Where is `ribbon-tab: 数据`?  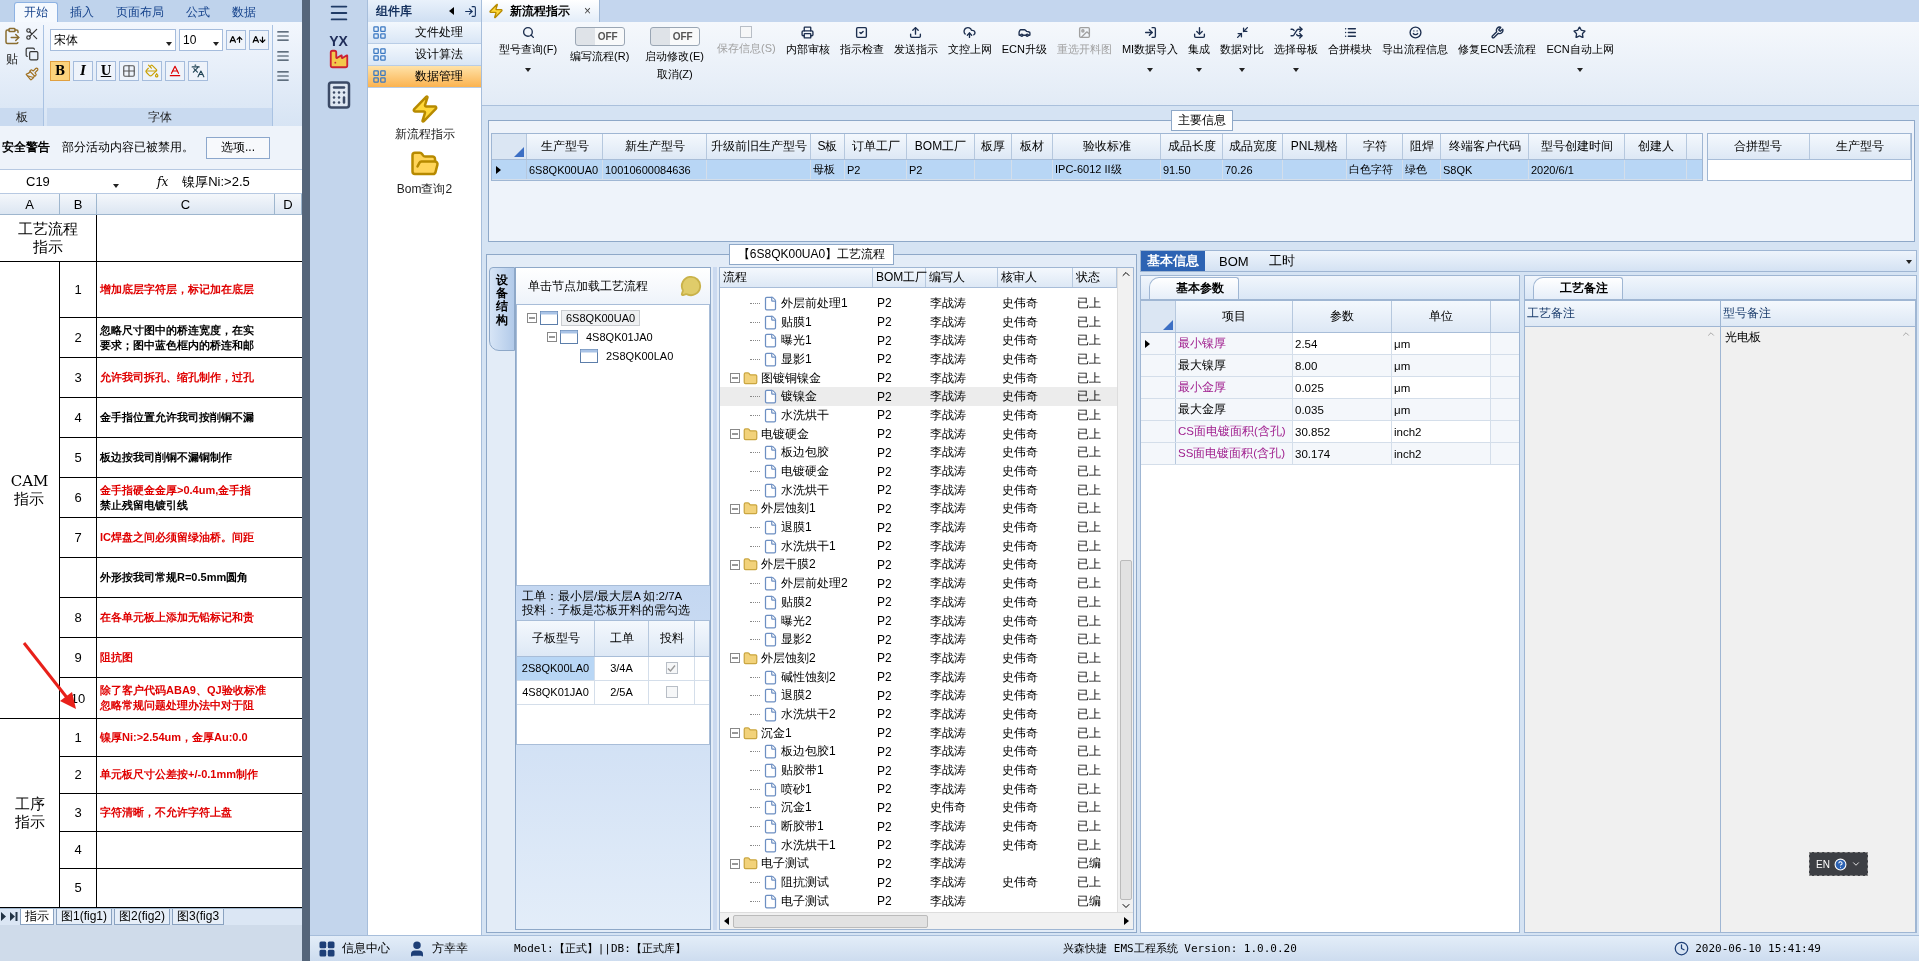 ribbon-tab: 数据 is located at coordinates (244, 12).